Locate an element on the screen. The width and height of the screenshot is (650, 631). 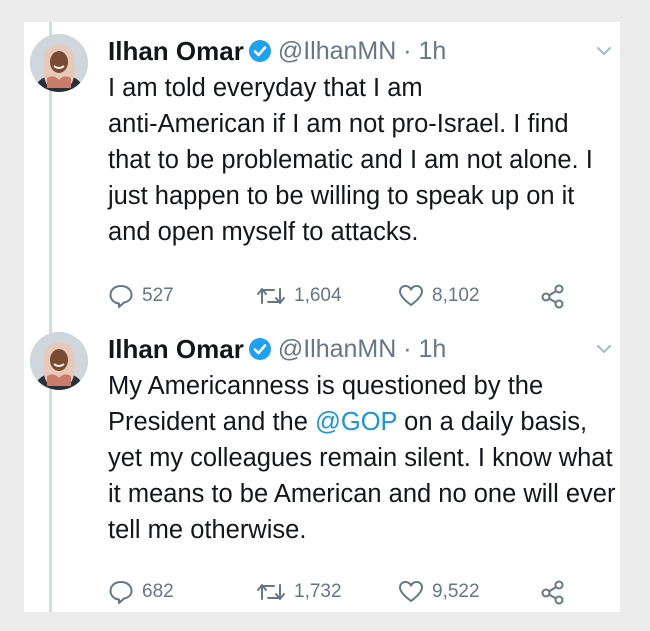
reply-button: 527 is located at coordinates (141, 296).